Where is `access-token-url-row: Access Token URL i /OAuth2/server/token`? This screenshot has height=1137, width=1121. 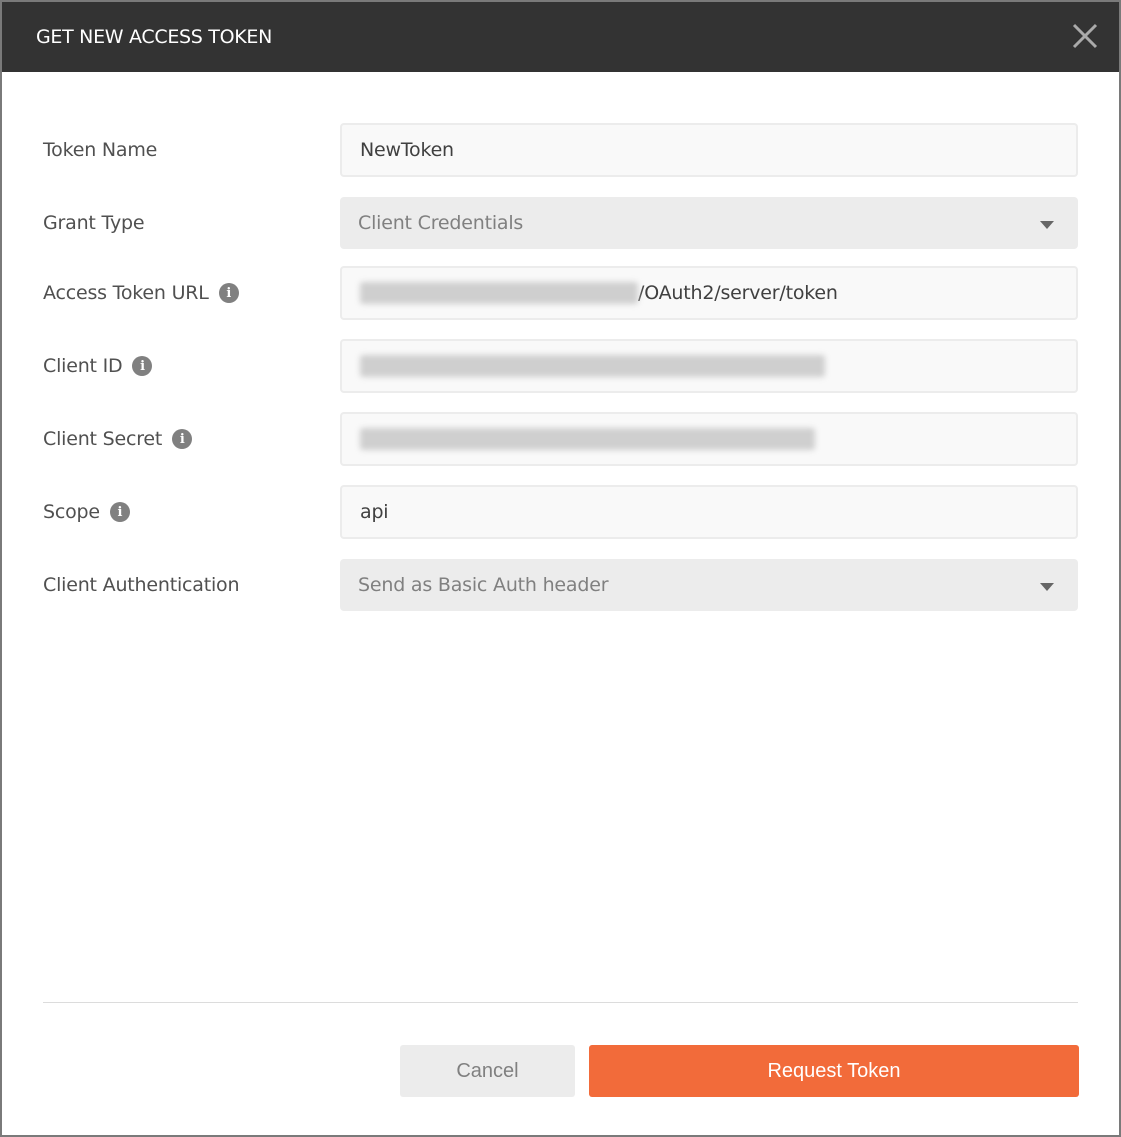
access-token-url-row: Access Token URL i /OAuth2/server/token is located at coordinates (560, 293).